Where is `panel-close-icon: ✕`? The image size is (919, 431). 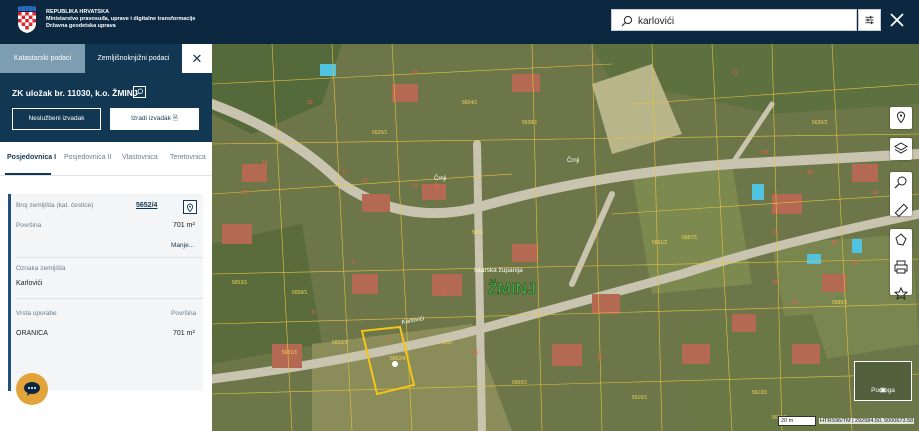
panel-close-icon: ✕ is located at coordinates (197, 58).